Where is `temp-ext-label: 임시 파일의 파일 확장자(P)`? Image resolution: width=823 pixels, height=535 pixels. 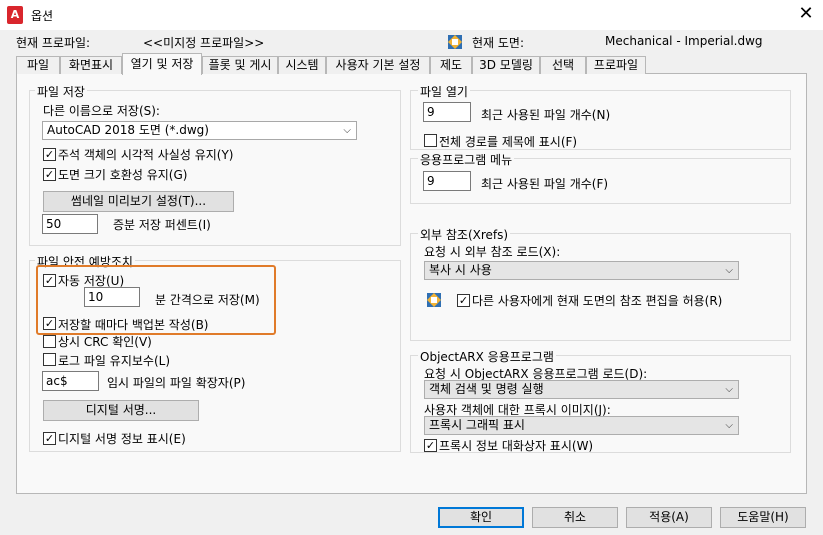 temp-ext-label: 임시 파일의 파일 확장자(P) is located at coordinates (176, 383).